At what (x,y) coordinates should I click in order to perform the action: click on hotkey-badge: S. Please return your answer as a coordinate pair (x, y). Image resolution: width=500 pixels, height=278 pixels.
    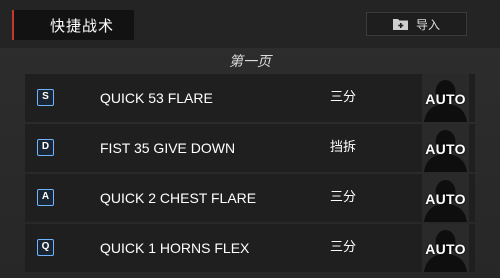
    Looking at the image, I should click on (45, 97).